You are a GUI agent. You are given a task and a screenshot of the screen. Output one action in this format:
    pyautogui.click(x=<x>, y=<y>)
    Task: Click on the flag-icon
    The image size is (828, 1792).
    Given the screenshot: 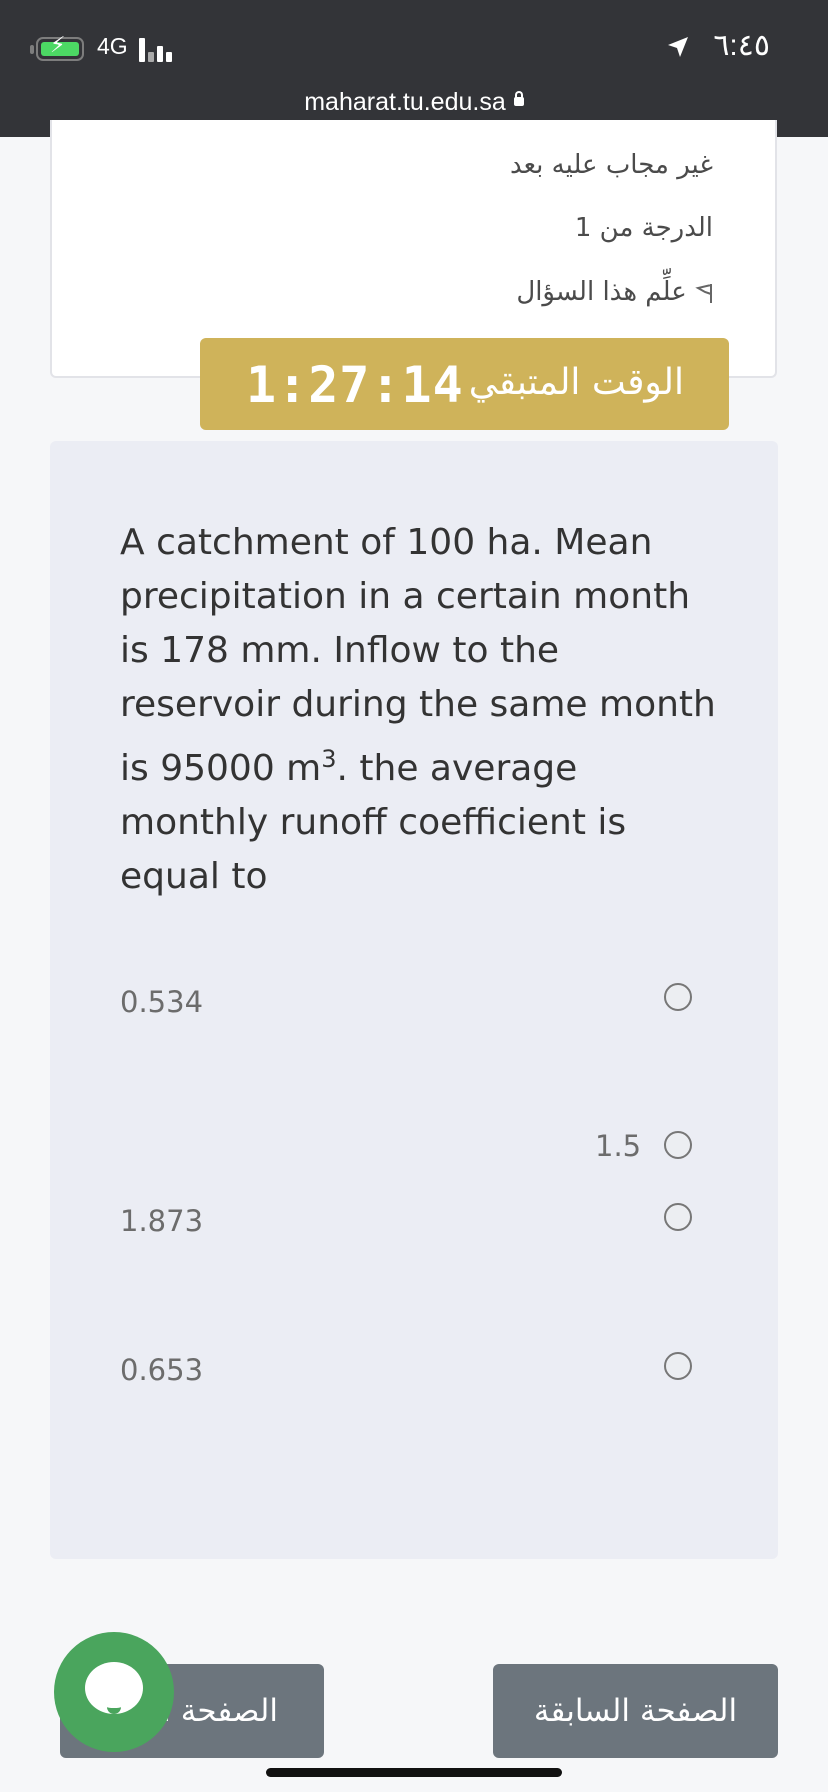 What is the action you would take?
    pyautogui.click(x=703, y=293)
    